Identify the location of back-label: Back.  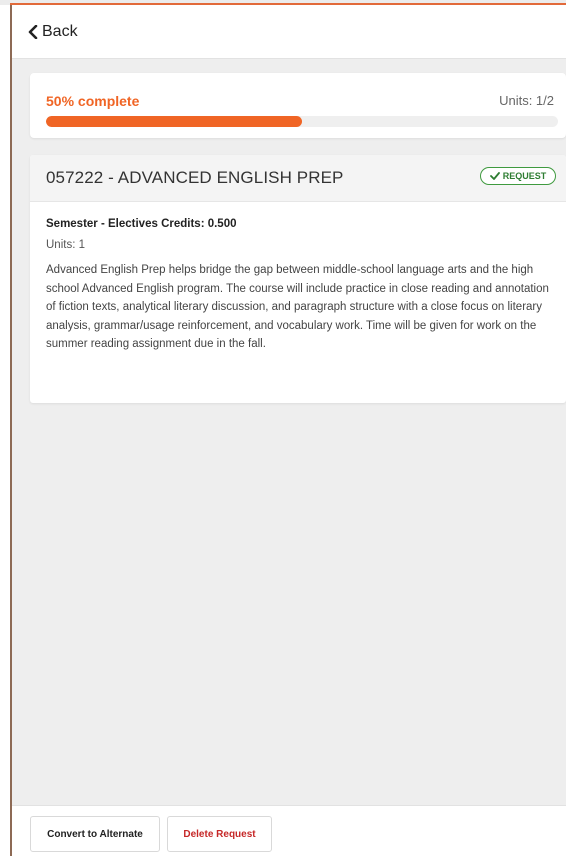
(60, 31).